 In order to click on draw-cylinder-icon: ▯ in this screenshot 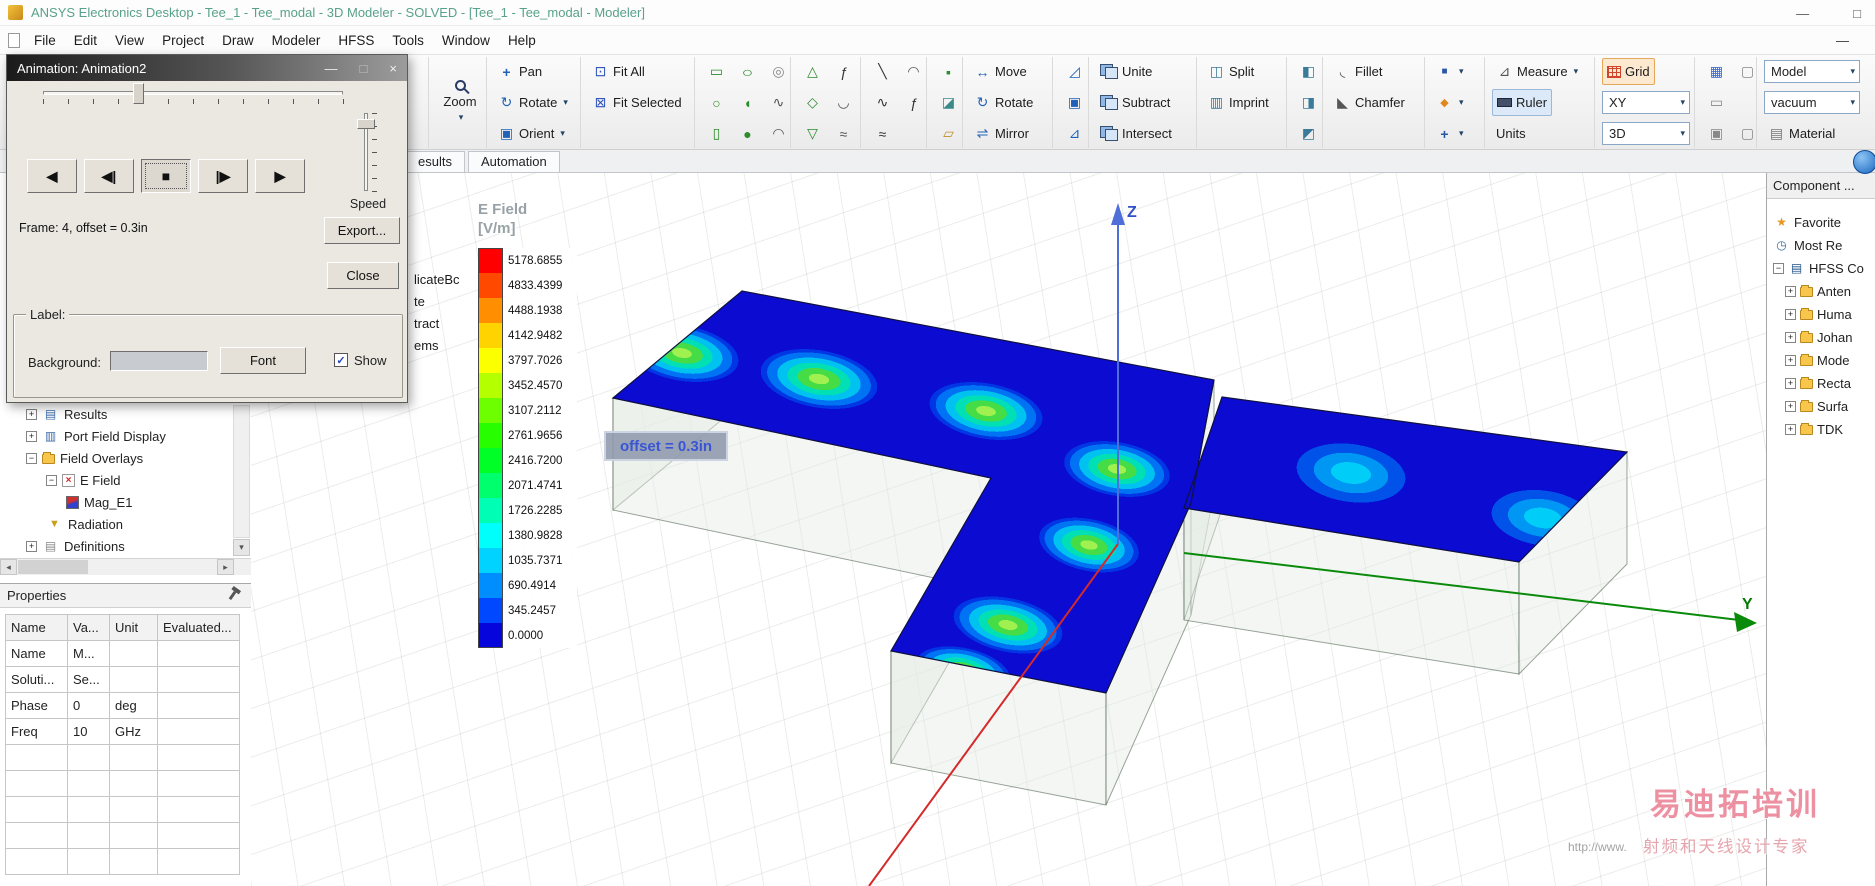, I will do `click(716, 133)`.